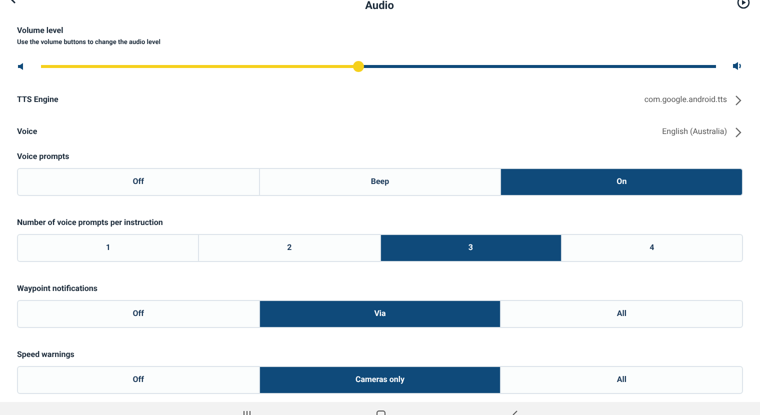 The image size is (760, 415). I want to click on home-icon, so click(381, 412).